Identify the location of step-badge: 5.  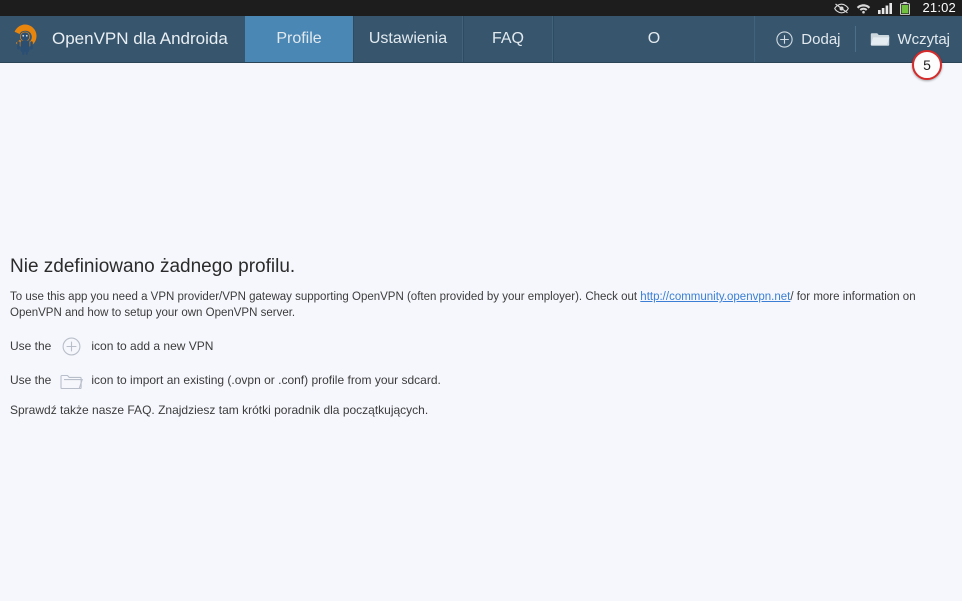
(927, 65).